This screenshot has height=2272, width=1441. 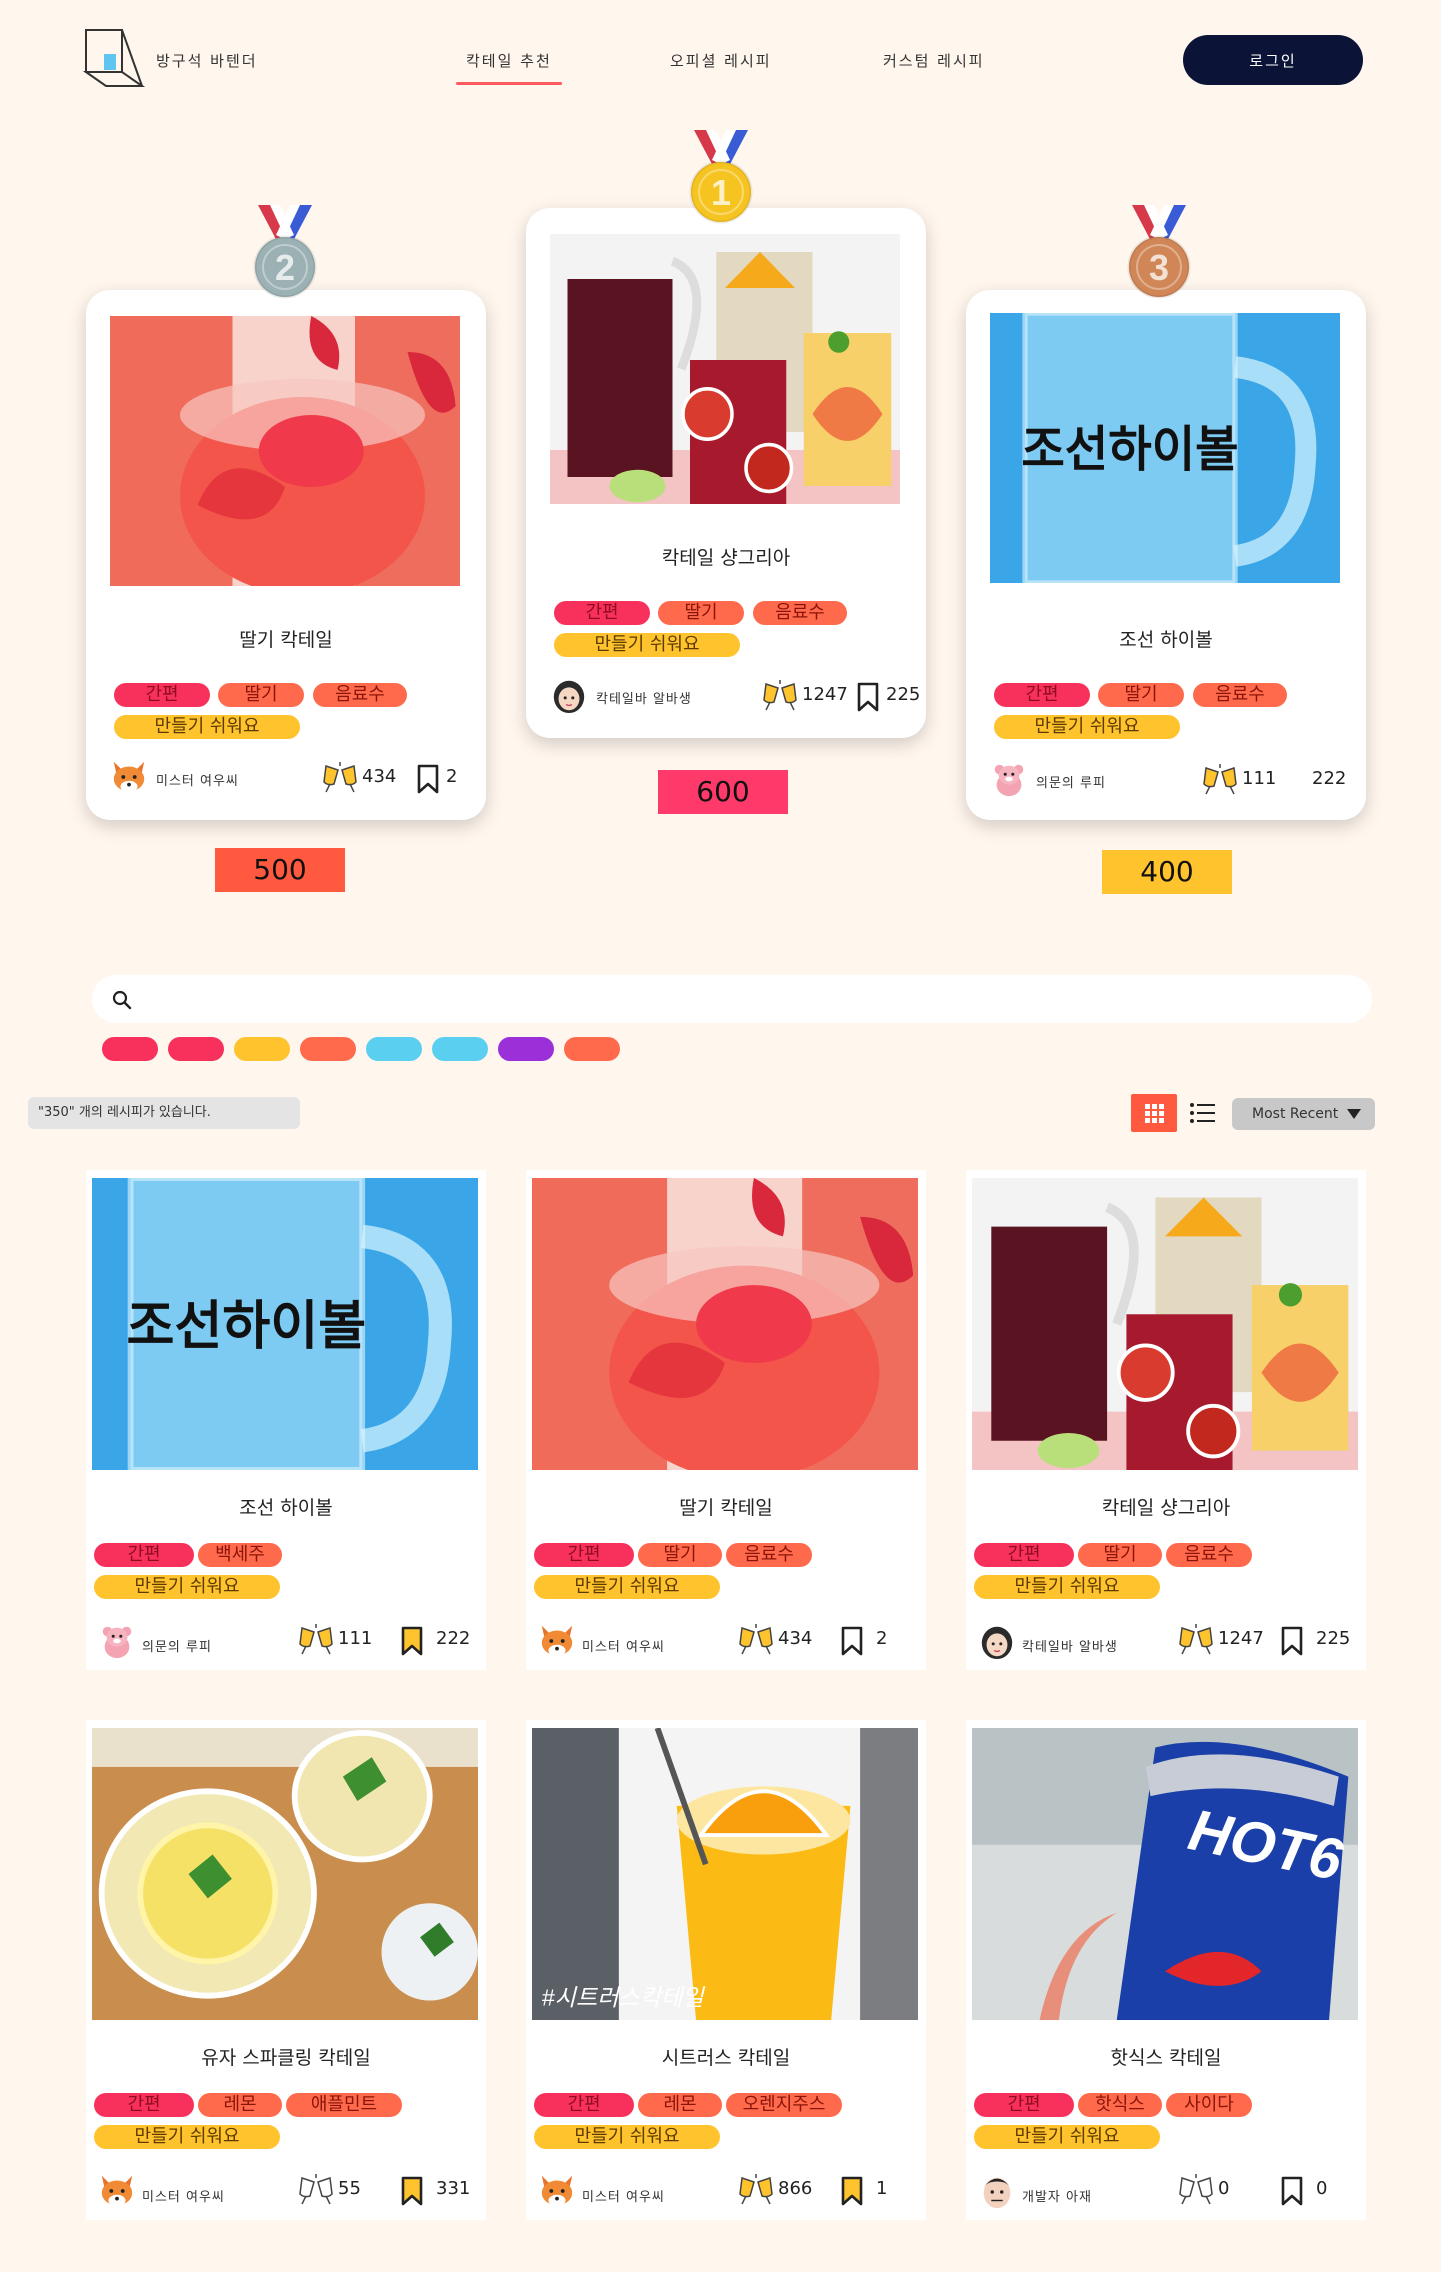 What do you see at coordinates (207, 60) in the screenshot?
I see `brand-name: 방구석 바텐더` at bounding box center [207, 60].